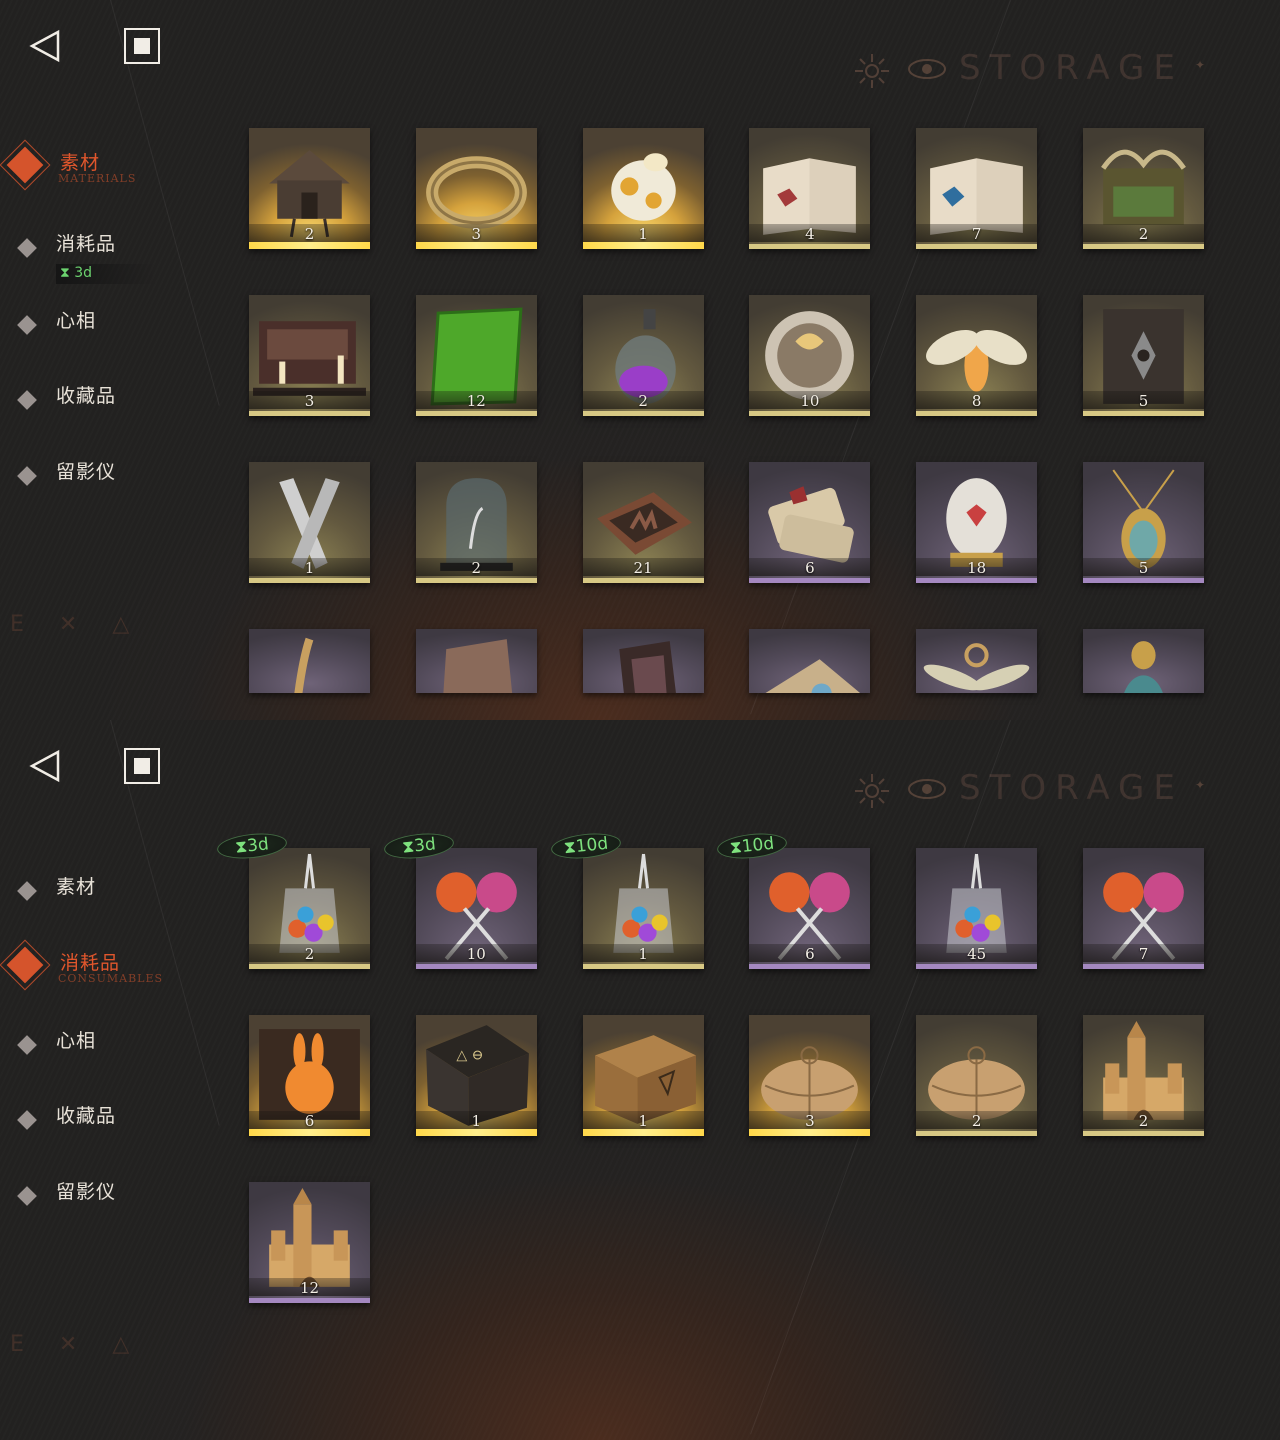 The image size is (1280, 1440). I want to click on item-count: 10, so click(810, 401).